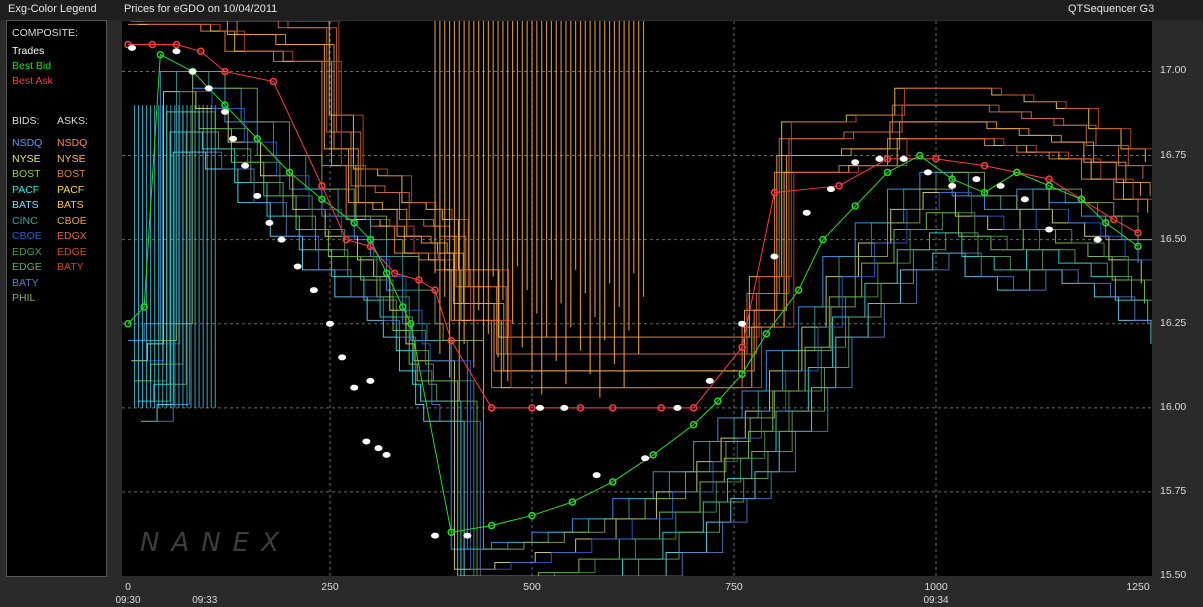 The image size is (1203, 607). Describe the element at coordinates (734, 587) in the screenshot. I see `x-tick-label: 750` at that location.